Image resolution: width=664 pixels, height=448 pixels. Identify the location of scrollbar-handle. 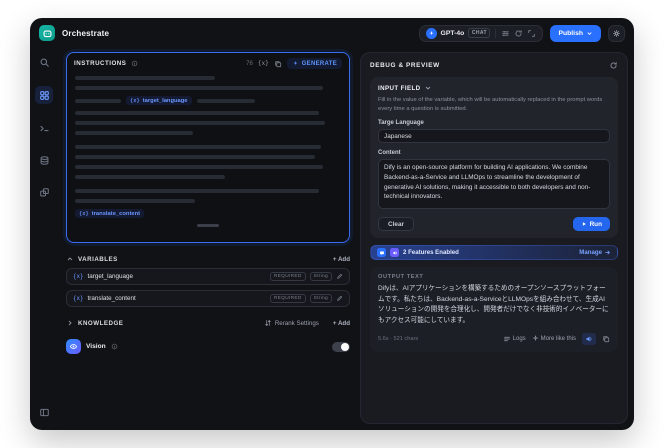
(208, 225).